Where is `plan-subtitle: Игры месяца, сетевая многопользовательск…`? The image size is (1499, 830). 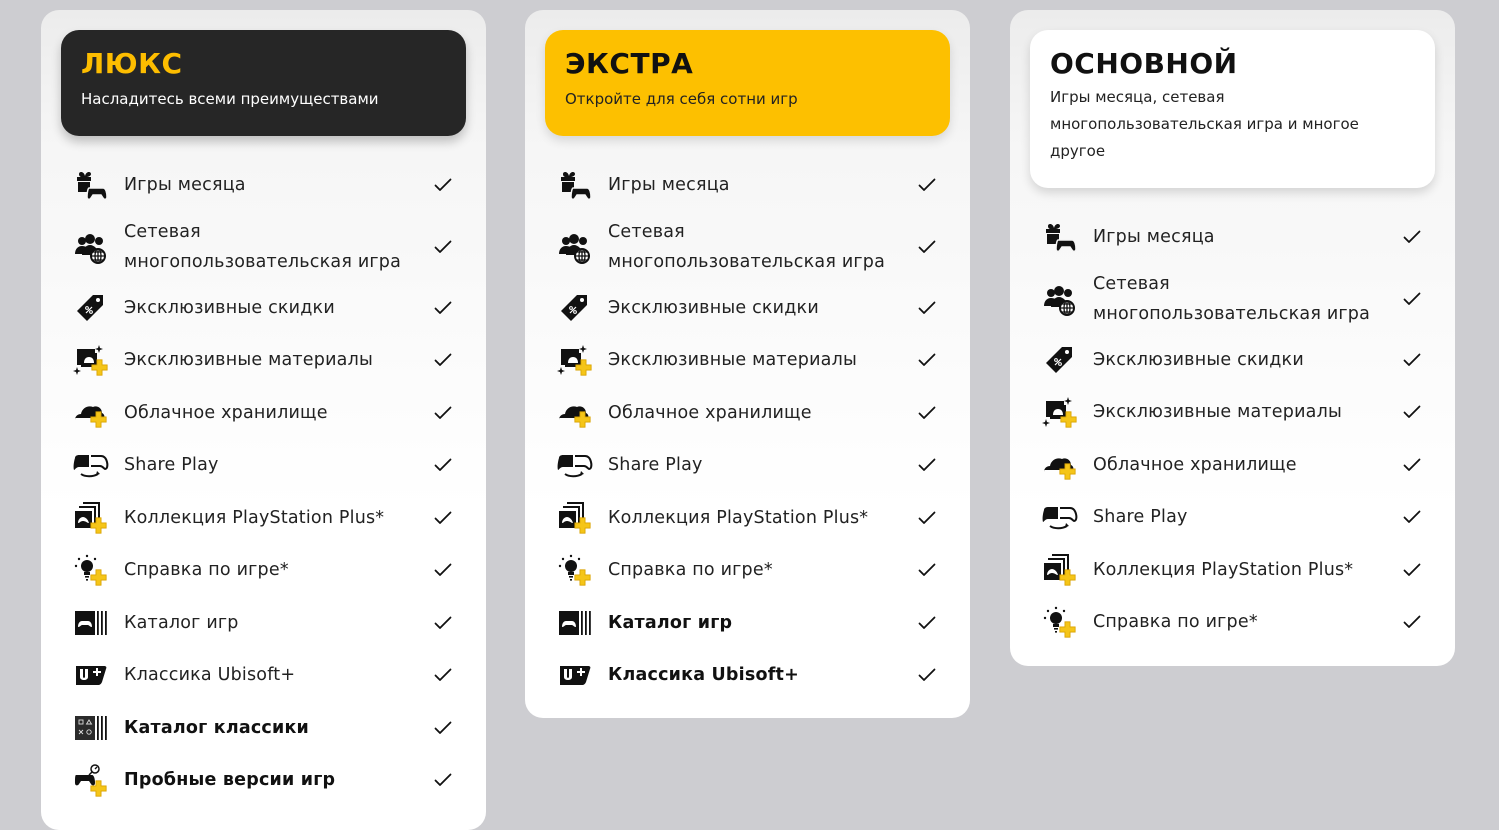 plan-subtitle: Игры месяца, сетевая многопользовательск… is located at coordinates (1204, 124).